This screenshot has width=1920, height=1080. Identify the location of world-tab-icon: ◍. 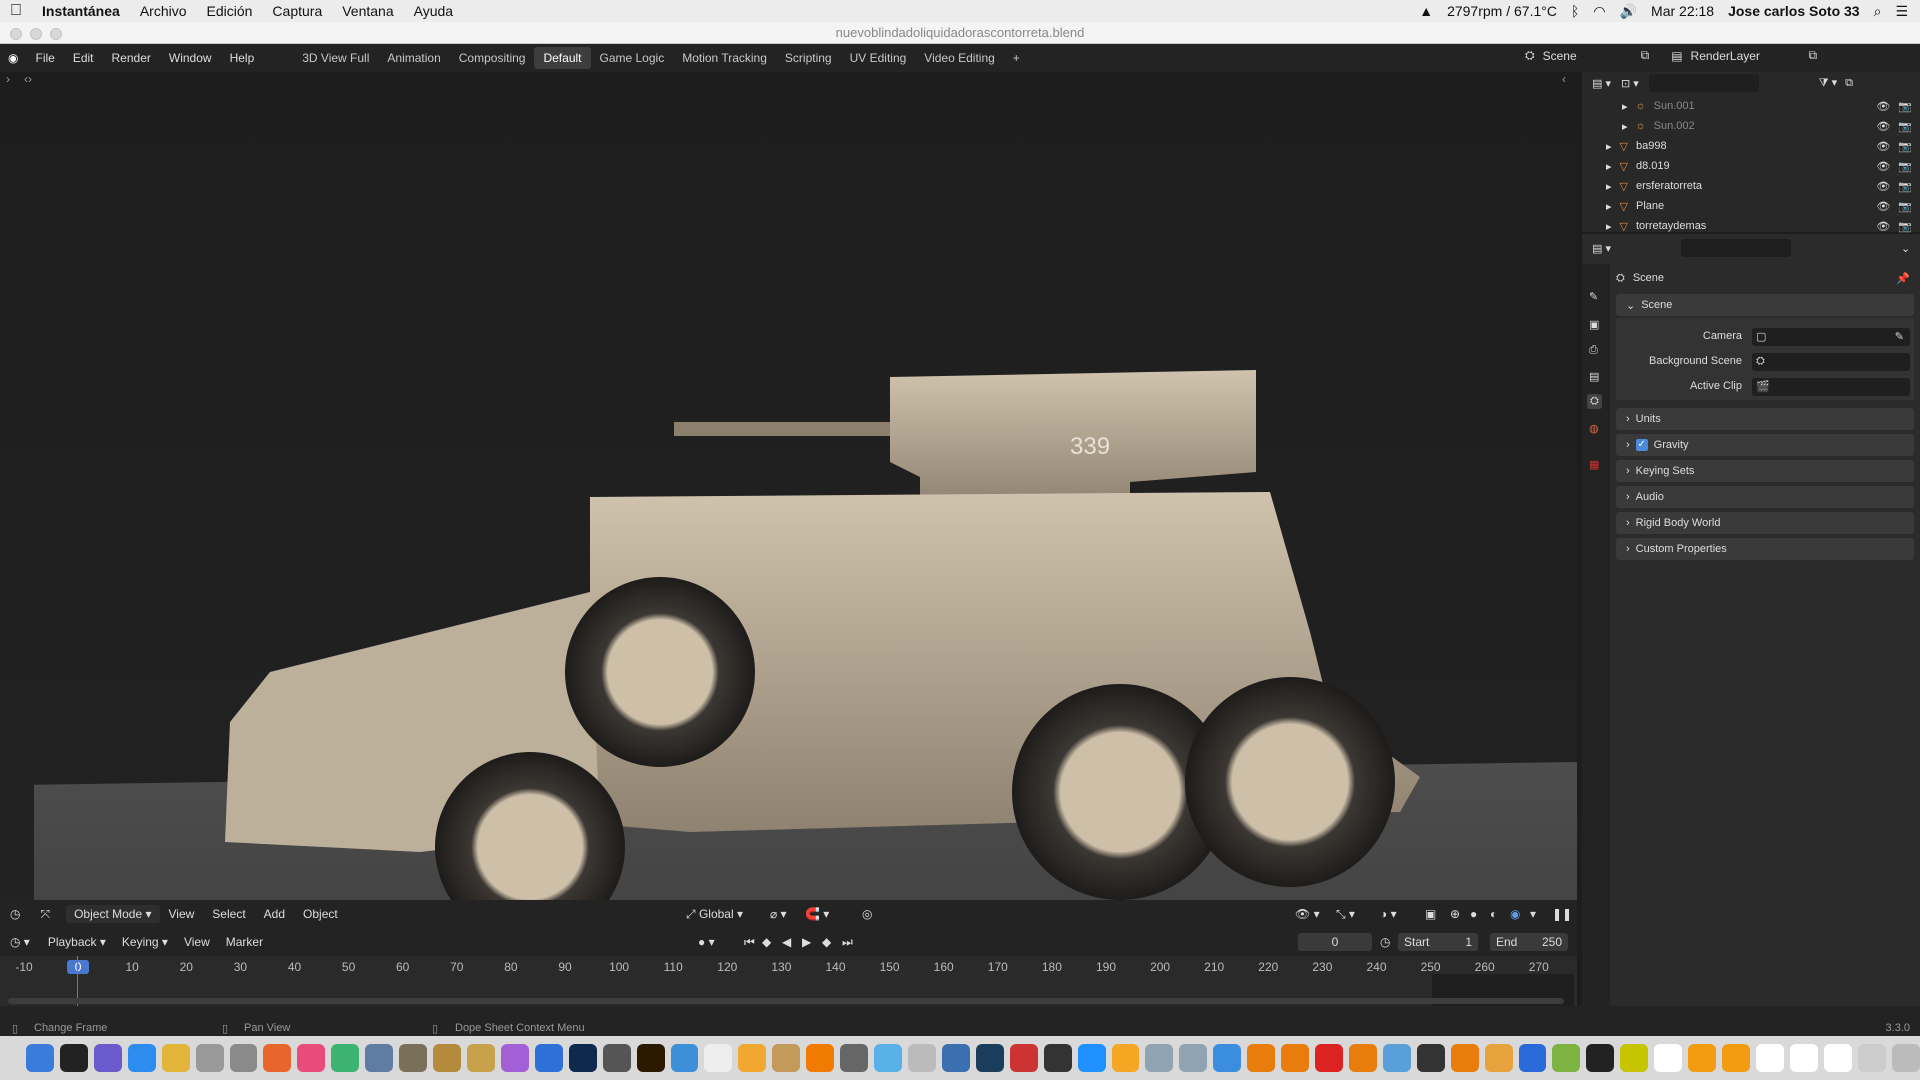
(1594, 428).